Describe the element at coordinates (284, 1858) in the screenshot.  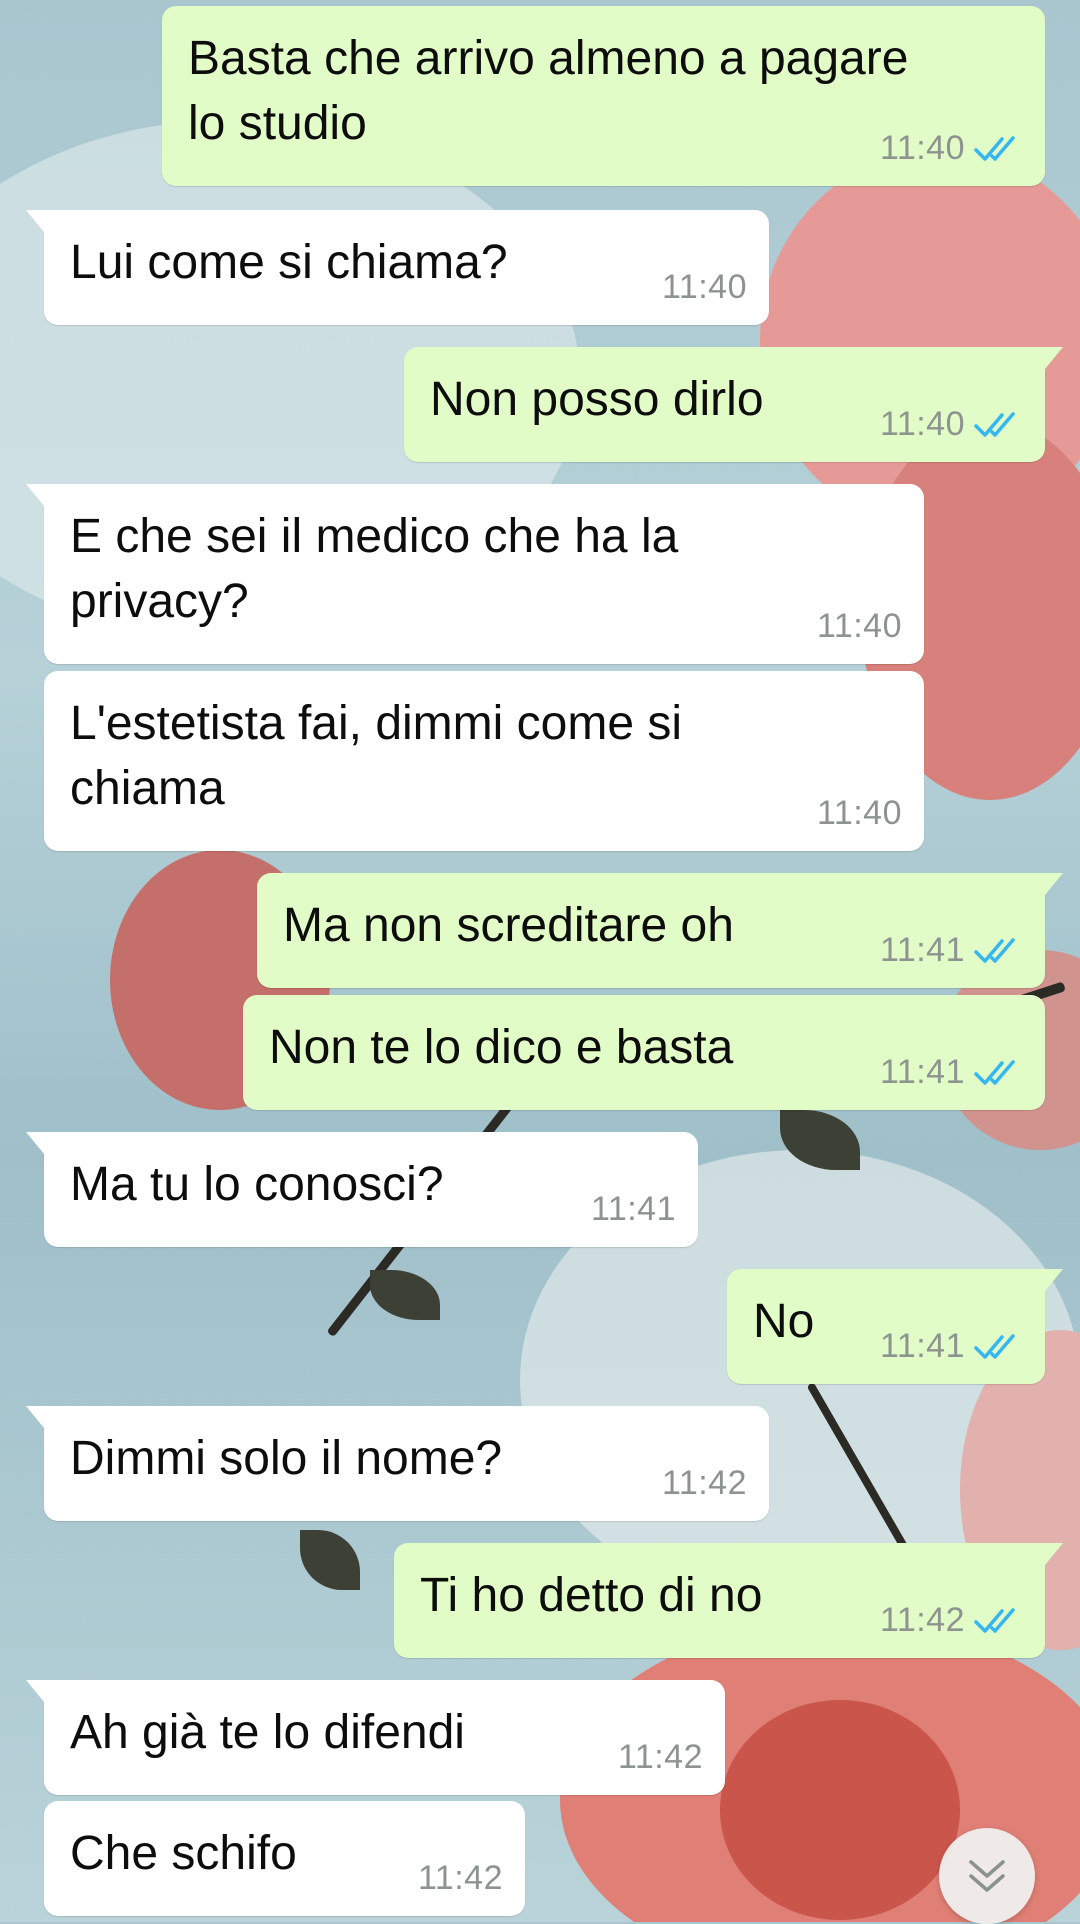
I see `message-bubble-incoming: Che schifo 11:42` at that location.